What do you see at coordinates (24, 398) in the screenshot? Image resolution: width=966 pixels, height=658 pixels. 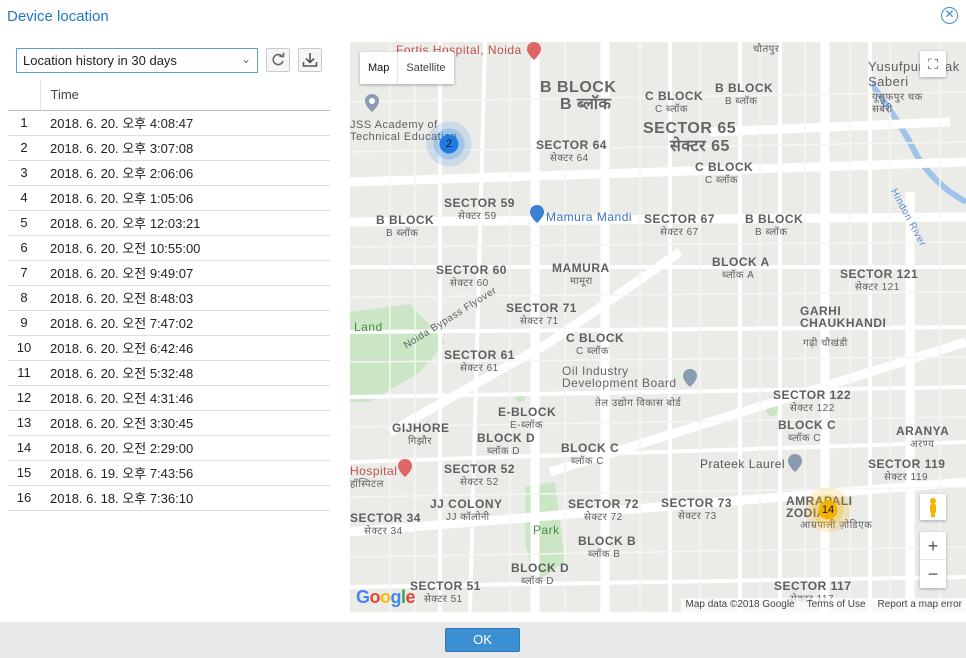 I see `row-index: 12` at bounding box center [24, 398].